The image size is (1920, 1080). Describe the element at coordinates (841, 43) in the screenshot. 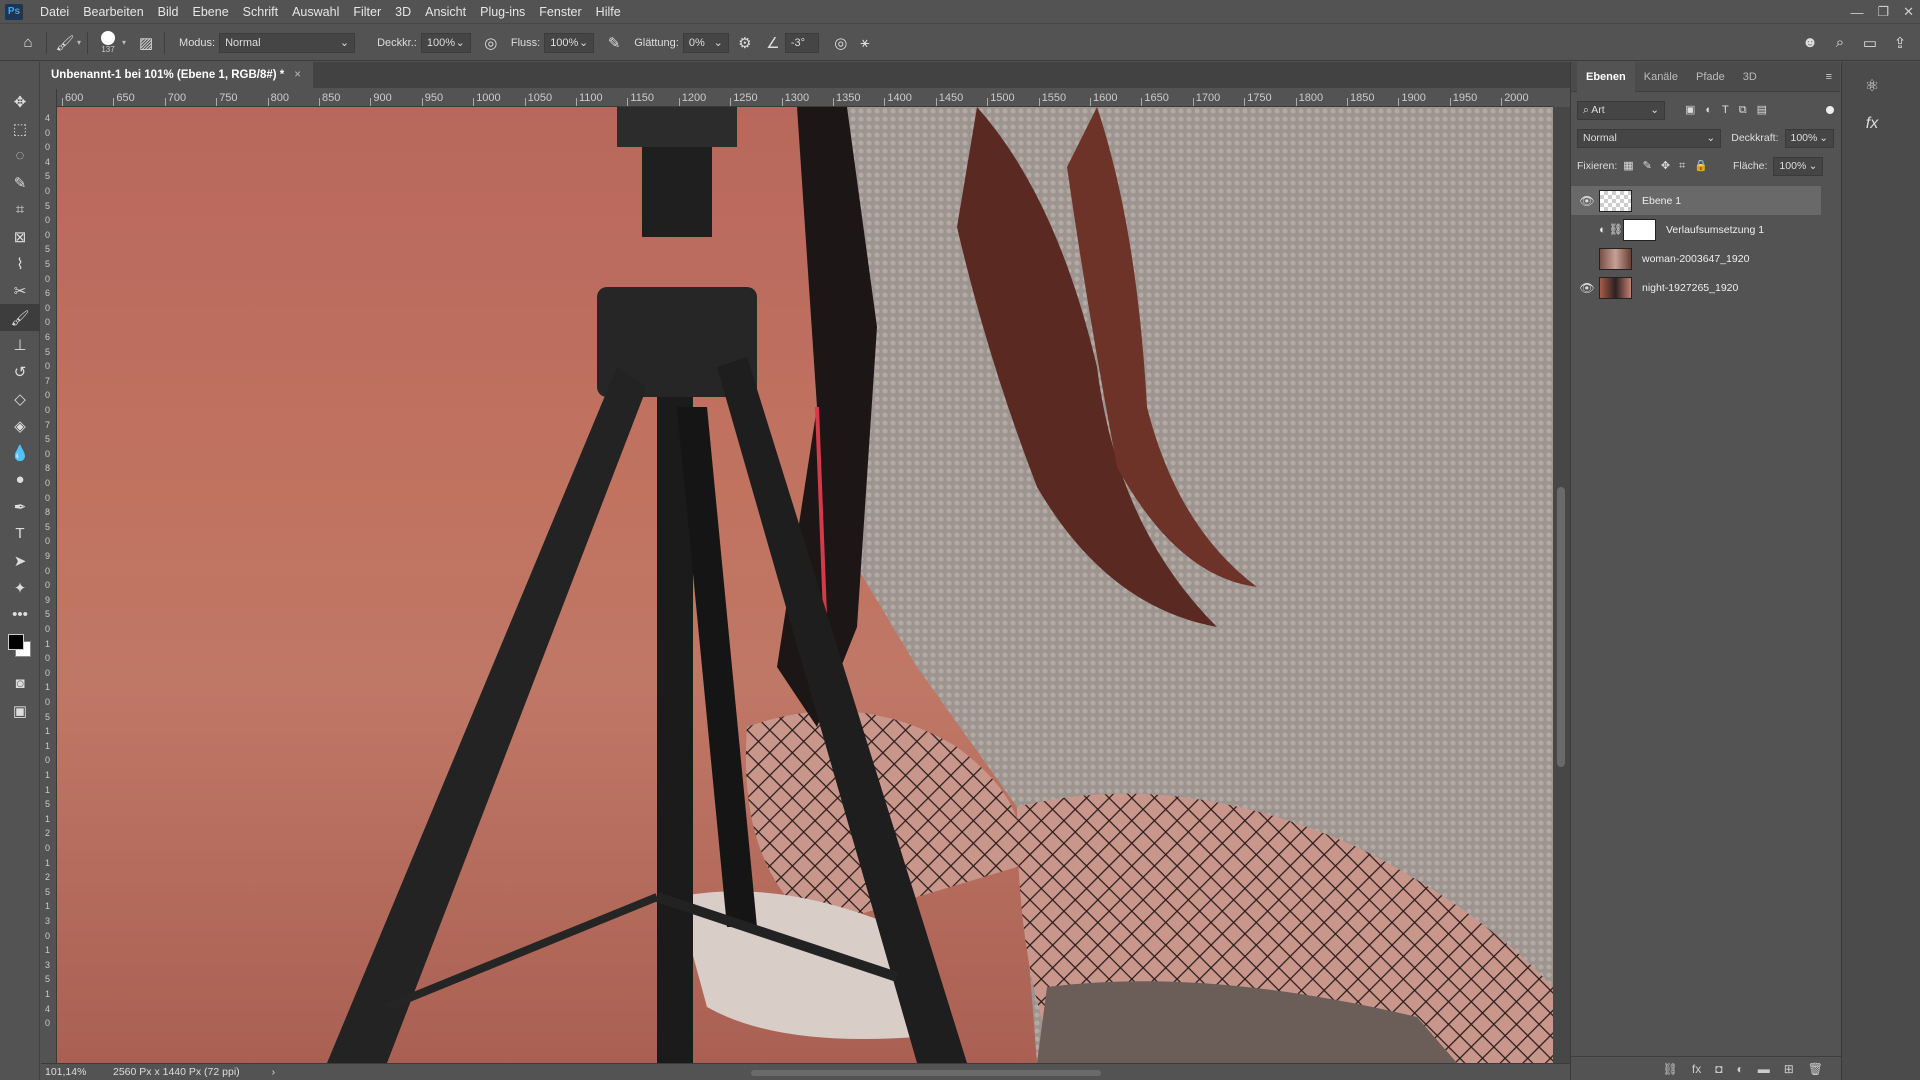

I see `pressure-size-icon: ◎` at that location.